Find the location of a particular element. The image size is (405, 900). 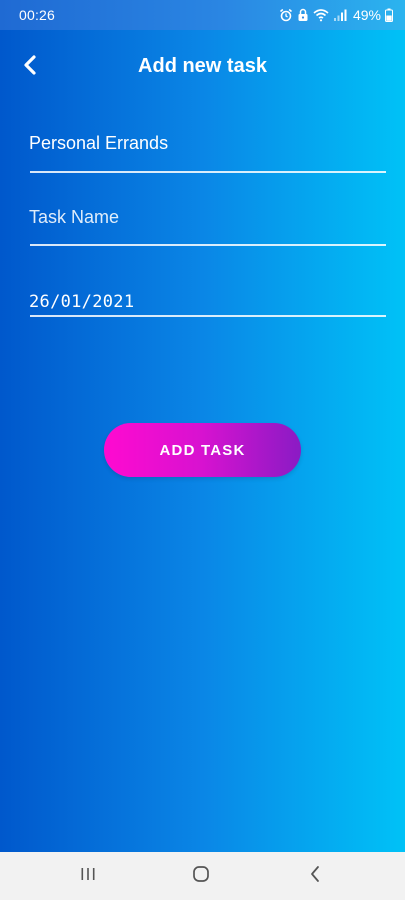

system-back-button is located at coordinates (315, 876).